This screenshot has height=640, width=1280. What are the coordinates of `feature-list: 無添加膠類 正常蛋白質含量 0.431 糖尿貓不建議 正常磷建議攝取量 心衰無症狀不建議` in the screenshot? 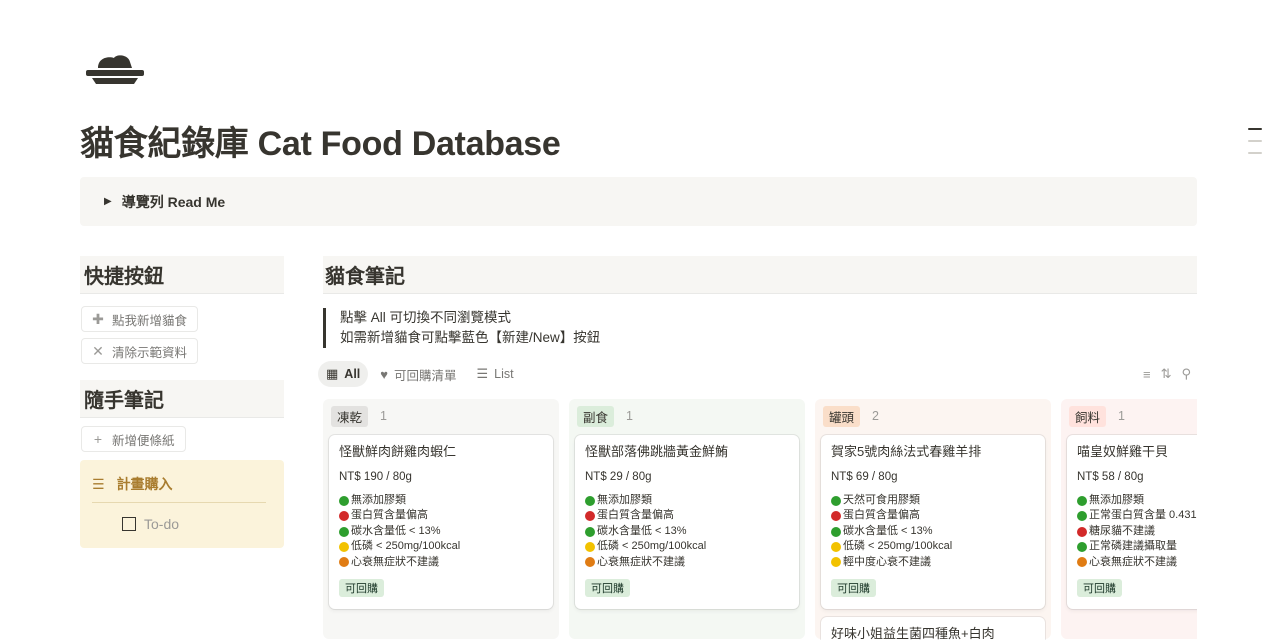 It's located at (1137, 531).